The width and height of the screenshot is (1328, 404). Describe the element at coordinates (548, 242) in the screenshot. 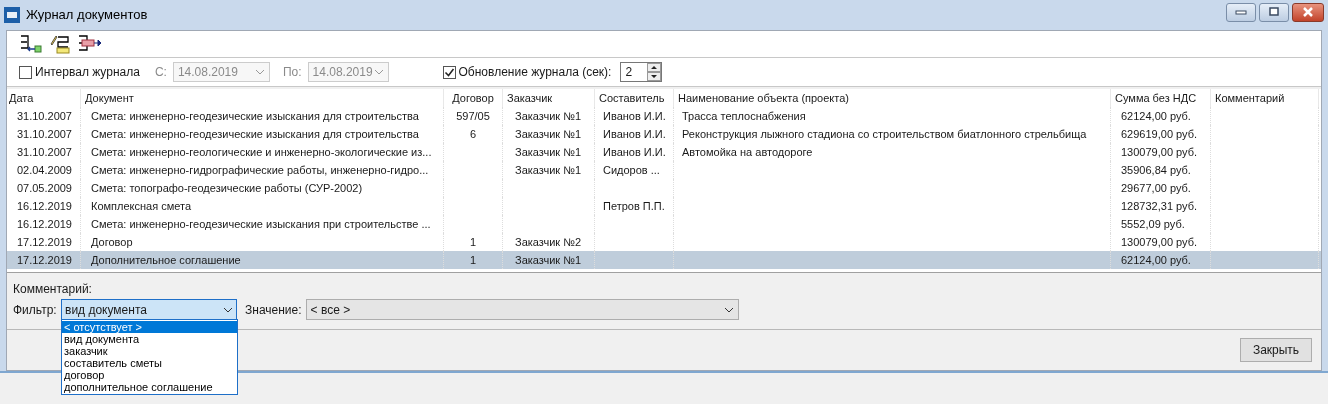

I see `table-cell: Заказчик №2` at that location.